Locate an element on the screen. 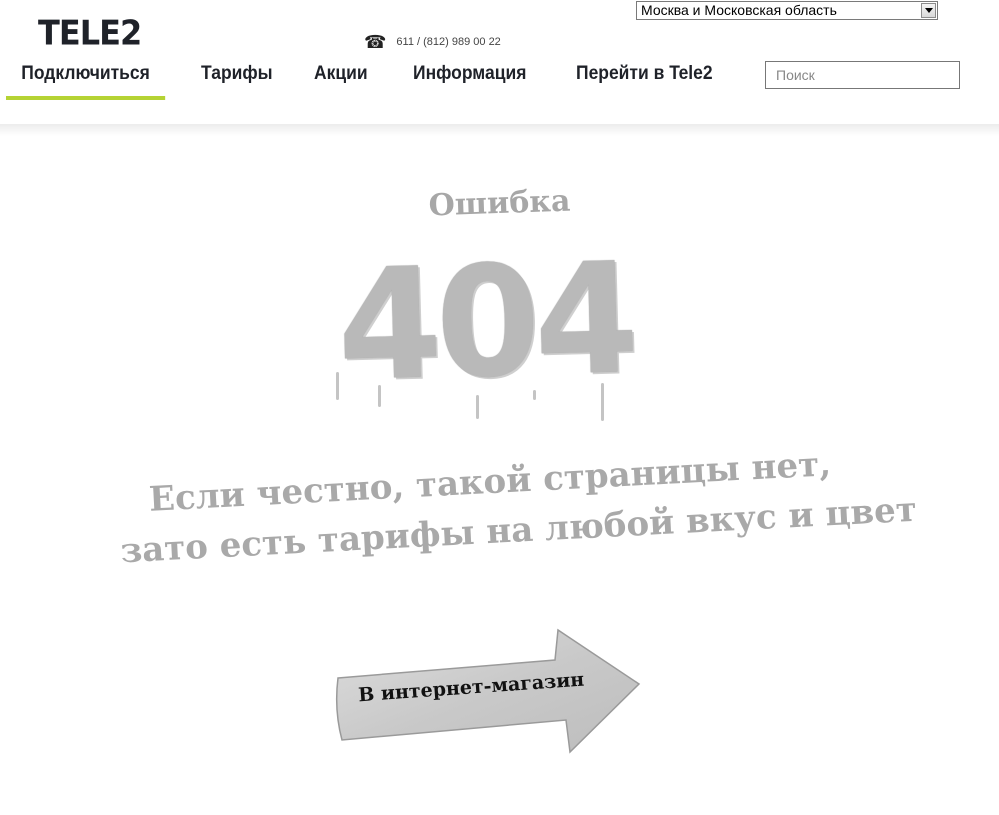  header-shadow is located at coordinates (499, 130).